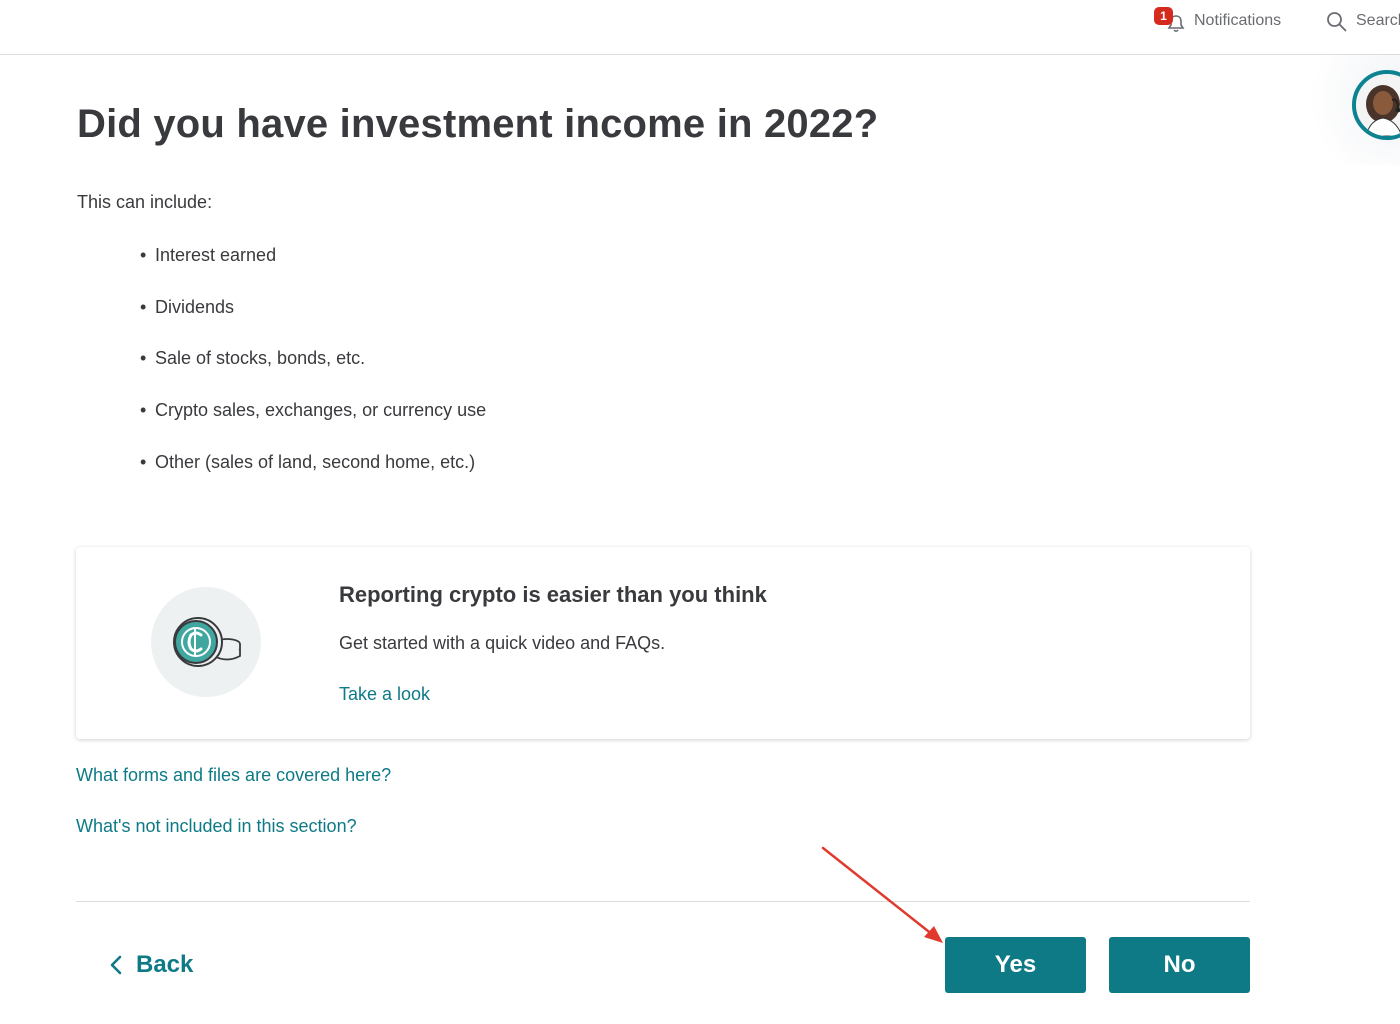 The height and width of the screenshot is (1024, 1400). I want to click on top-bar: 1 Notifications Search, so click(700, 27).